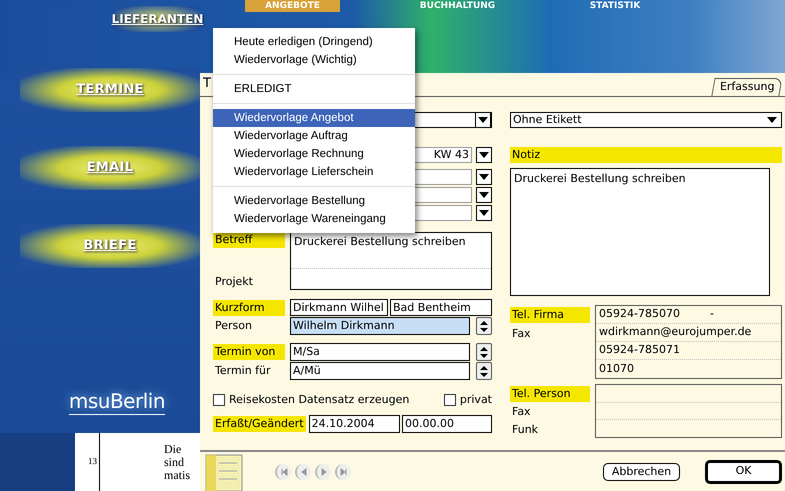 The height and width of the screenshot is (491, 785). What do you see at coordinates (615, 6) in the screenshot?
I see `nav-button: STATISTIK` at bounding box center [615, 6].